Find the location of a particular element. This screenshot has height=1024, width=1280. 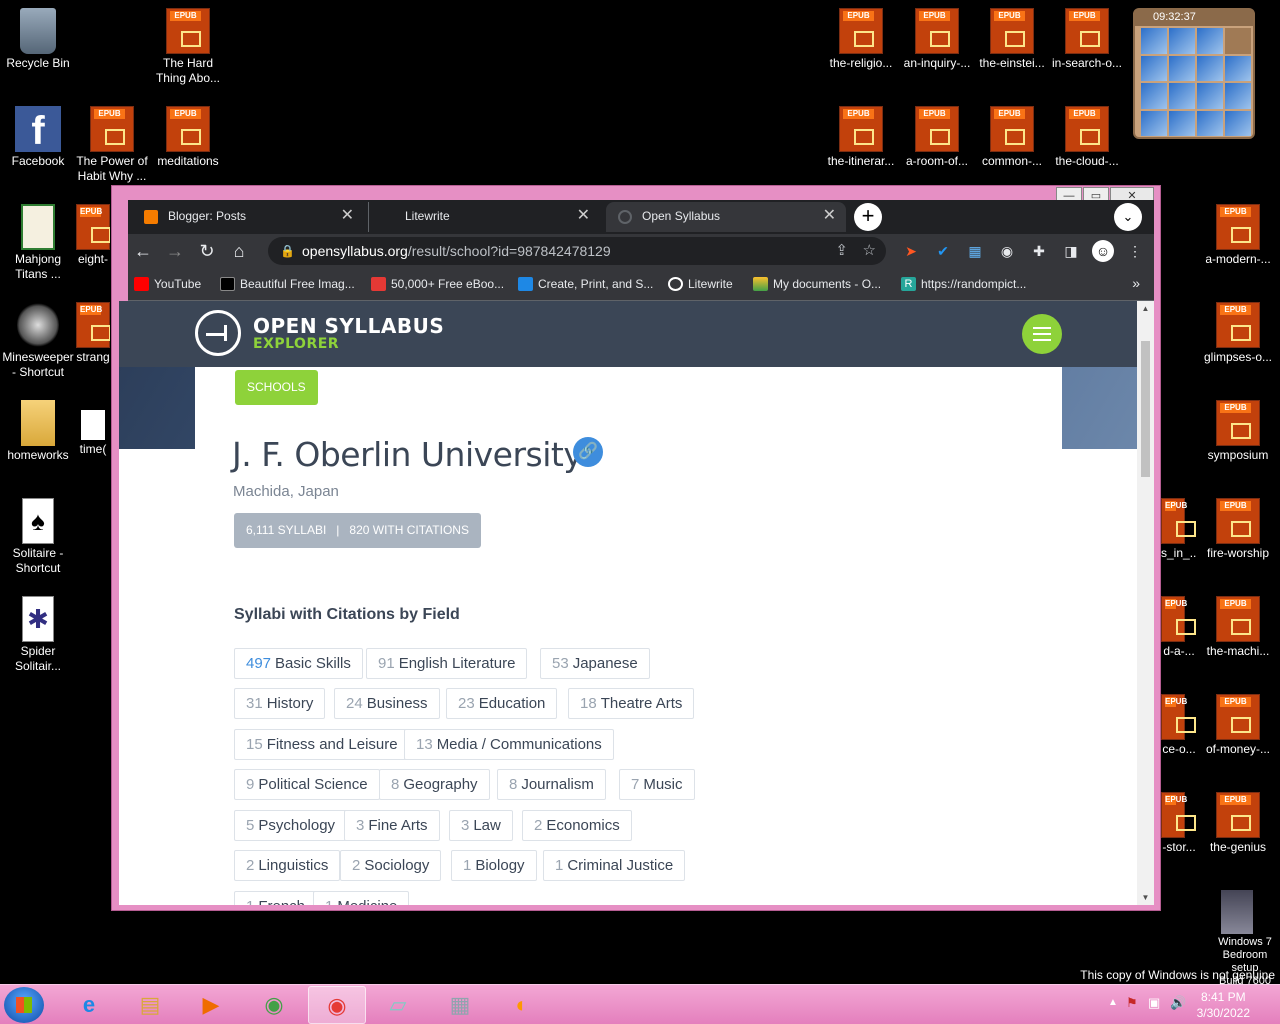

notes-app-icon: ▱ is located at coordinates (398, 1005).